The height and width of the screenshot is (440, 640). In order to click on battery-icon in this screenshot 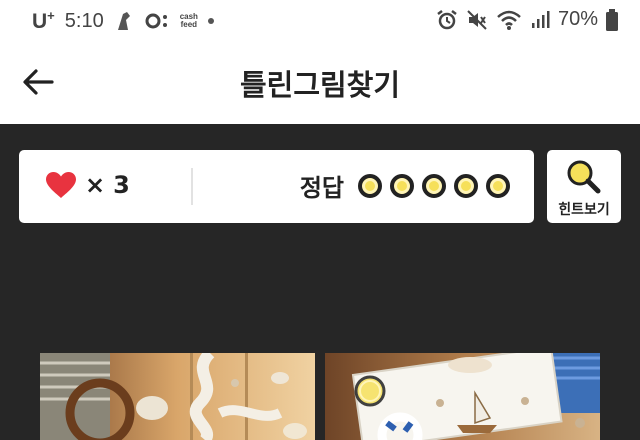, I will do `click(612, 19)`.